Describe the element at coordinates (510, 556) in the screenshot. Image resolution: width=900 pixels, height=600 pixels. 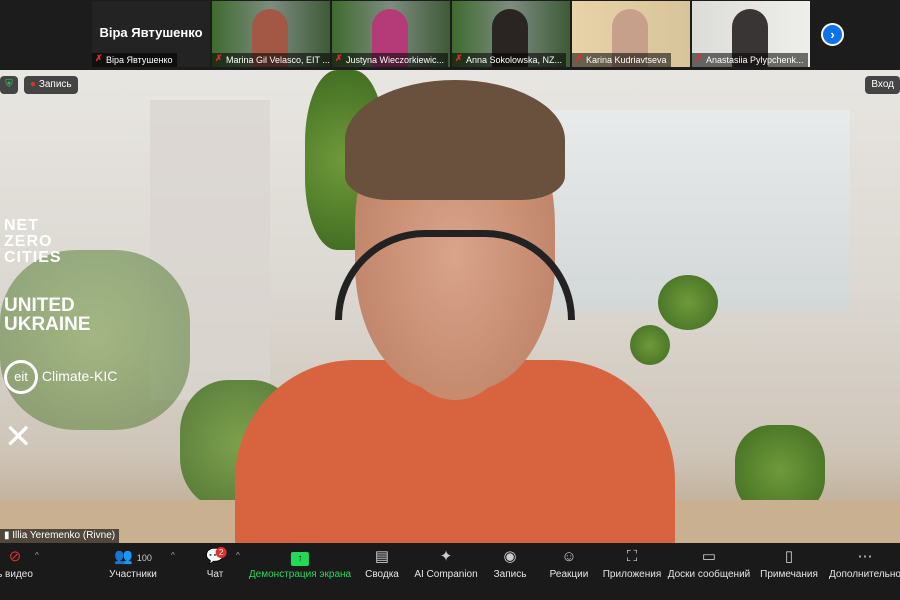
I see `record-icon: ◉` at that location.